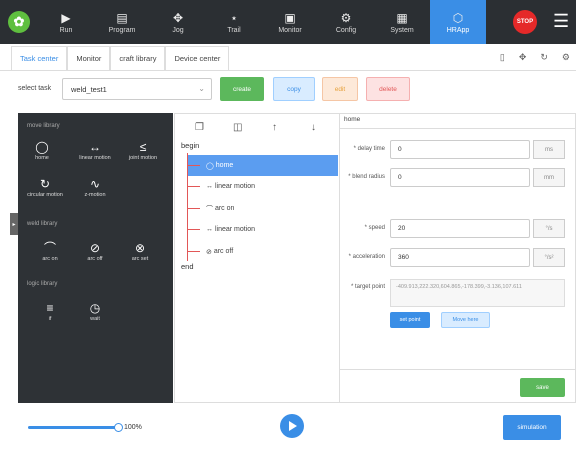 The height and width of the screenshot is (463, 576). What do you see at coordinates (458, 121) in the screenshot?
I see `properties-header: home` at bounding box center [458, 121].